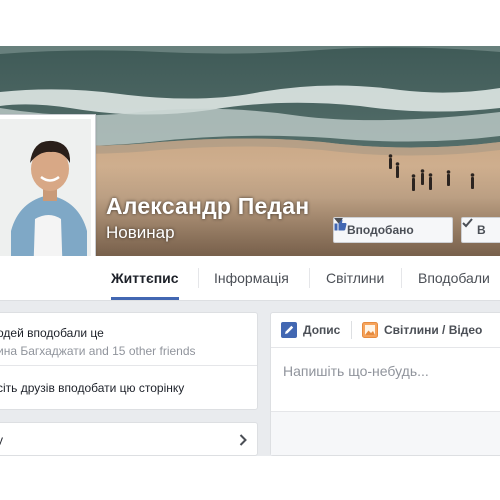 This screenshot has height=500, width=500. What do you see at coordinates (207, 206) in the screenshot?
I see `page-name: Александр Педан` at bounding box center [207, 206].